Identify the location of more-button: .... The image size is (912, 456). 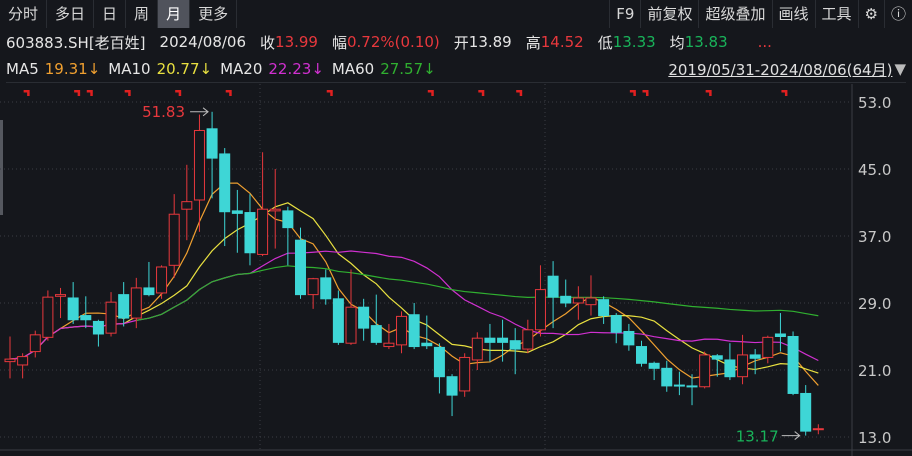
(765, 42).